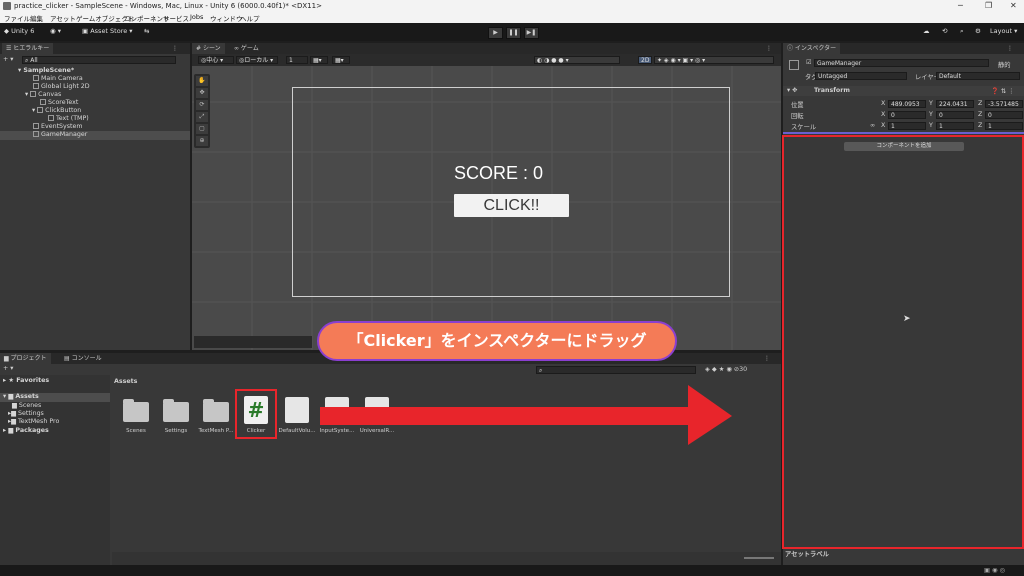 This screenshot has width=1024, height=576. I want to click on hierarchy-item: Main Camera, so click(58, 78).